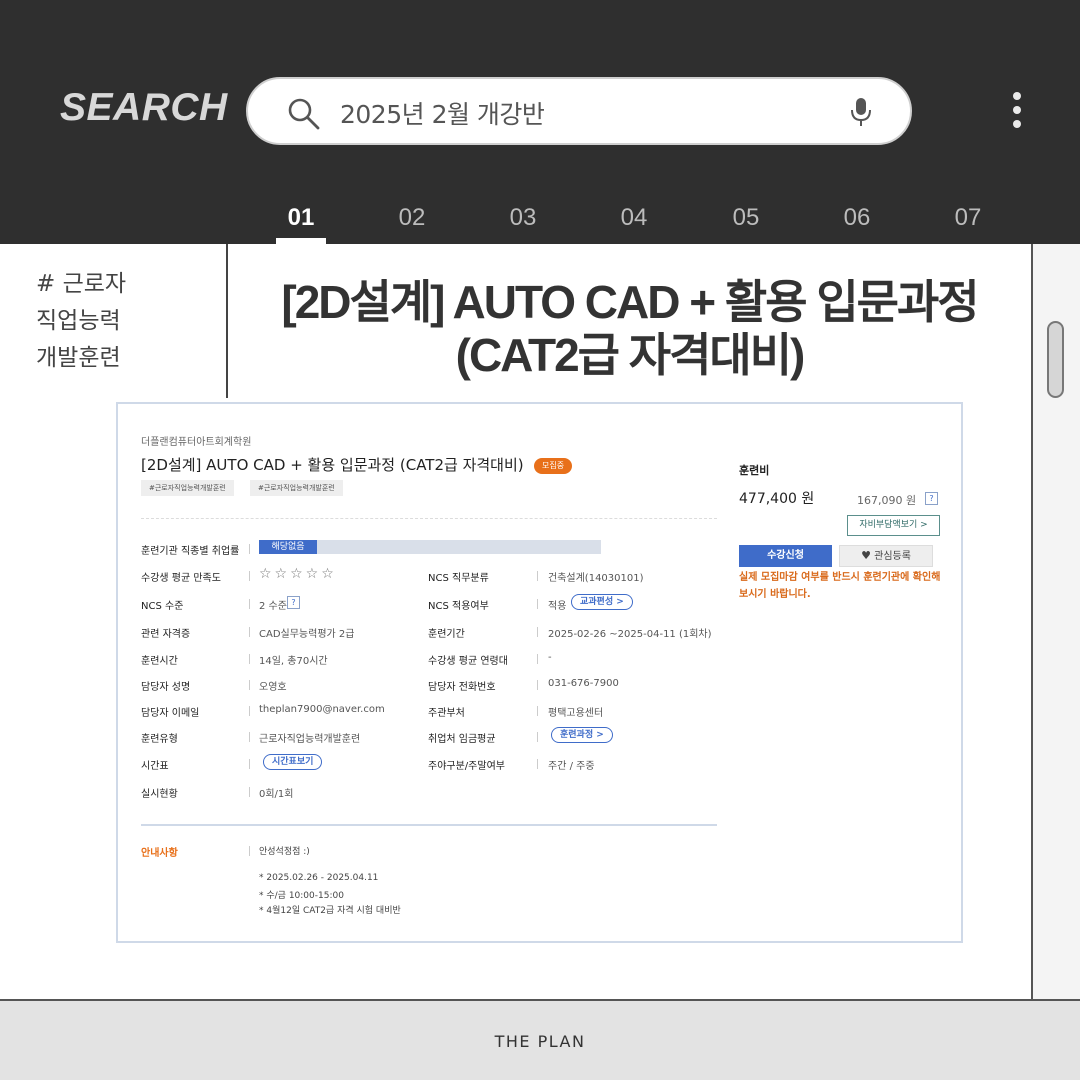 The width and height of the screenshot is (1080, 1080). I want to click on search-query-text: 2025년 2월 개강반, so click(442, 114).